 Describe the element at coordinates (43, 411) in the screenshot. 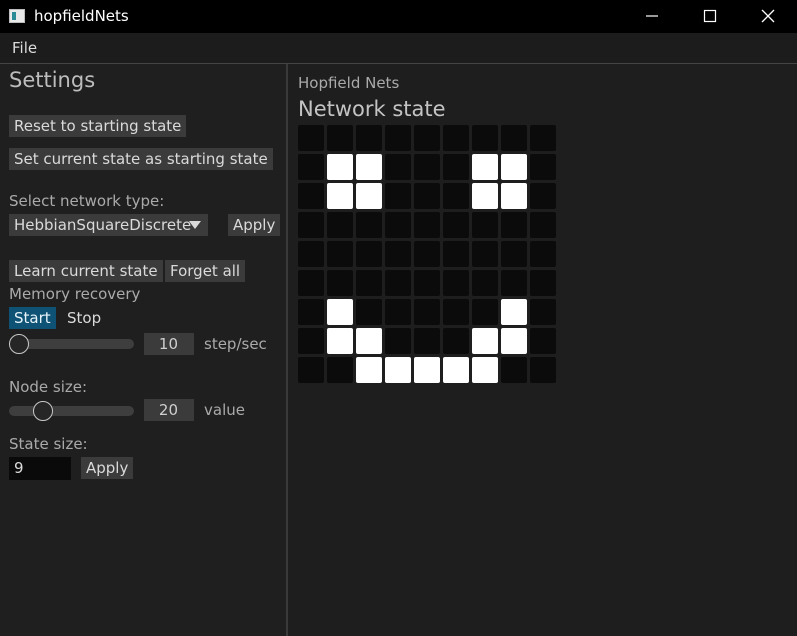

I see `node-size-slider-thumb` at that location.